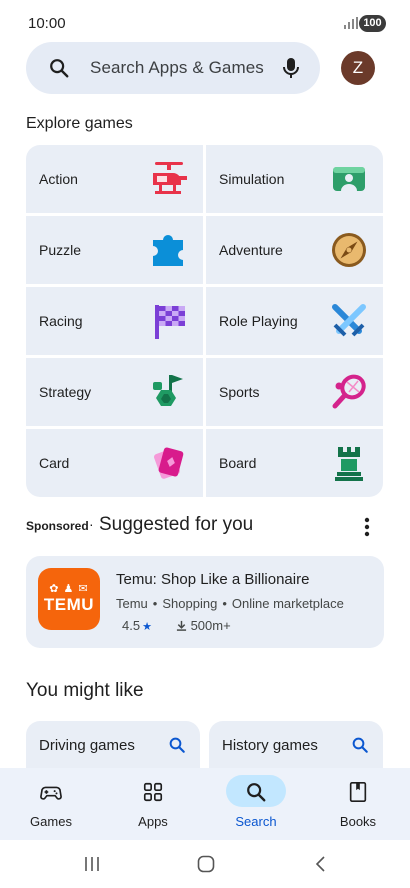 This screenshot has width=410, height=888. What do you see at coordinates (153, 792) in the screenshot?
I see `apps-grid-icon` at bounding box center [153, 792].